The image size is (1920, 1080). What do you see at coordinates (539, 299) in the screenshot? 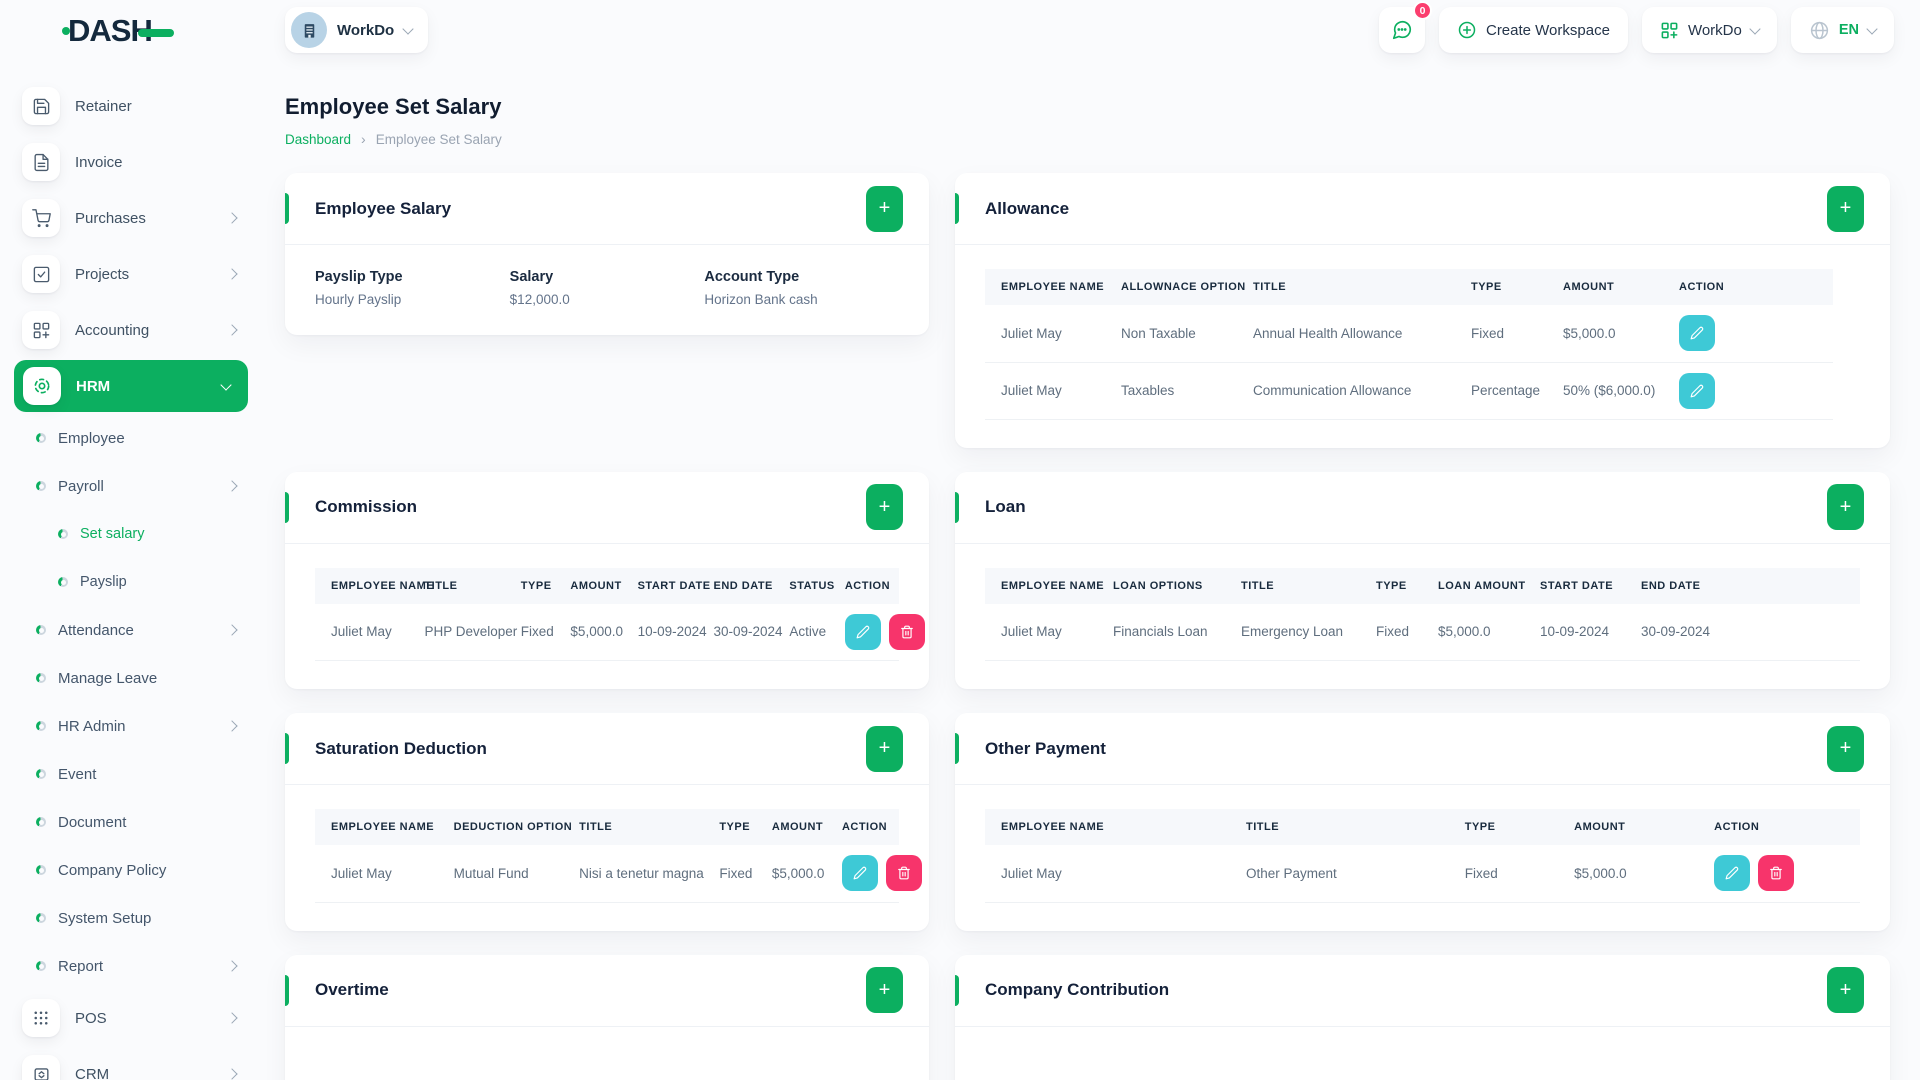
I see `salary-value: $12,000.0` at bounding box center [539, 299].